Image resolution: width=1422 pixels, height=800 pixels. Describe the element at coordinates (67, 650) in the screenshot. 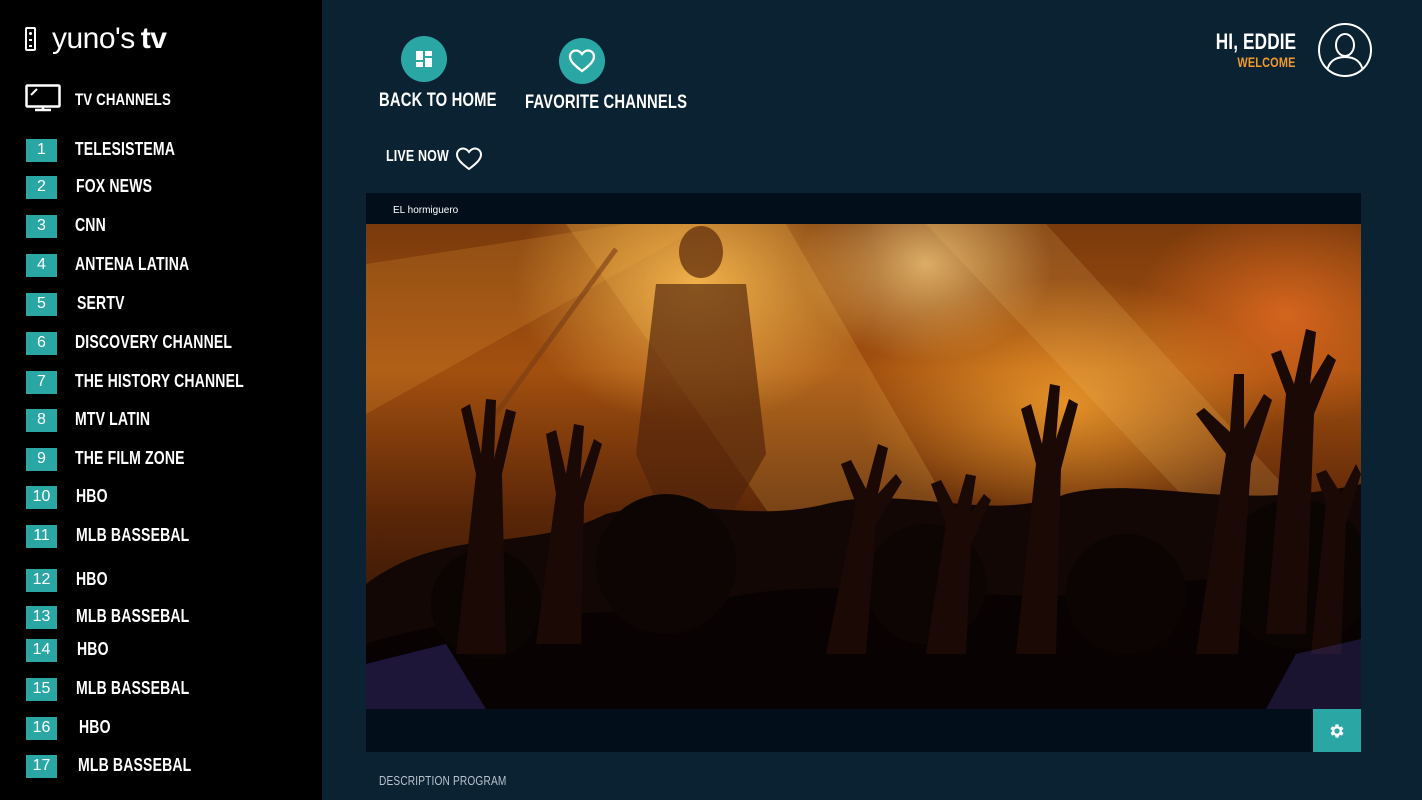

I see `channel-item-14: 14 HBO` at that location.